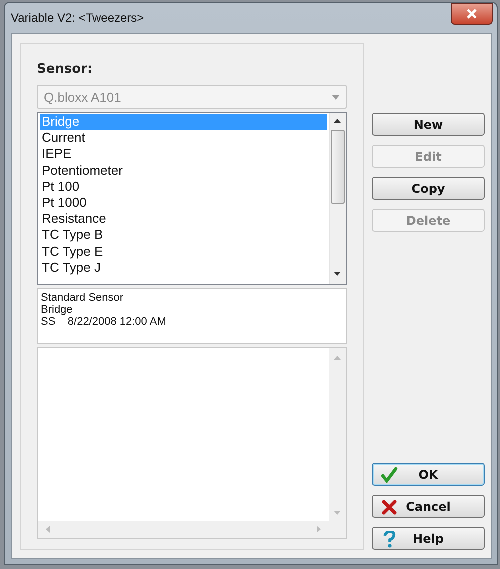  Describe the element at coordinates (338, 167) in the screenshot. I see `scrollbar-thumb` at that location.